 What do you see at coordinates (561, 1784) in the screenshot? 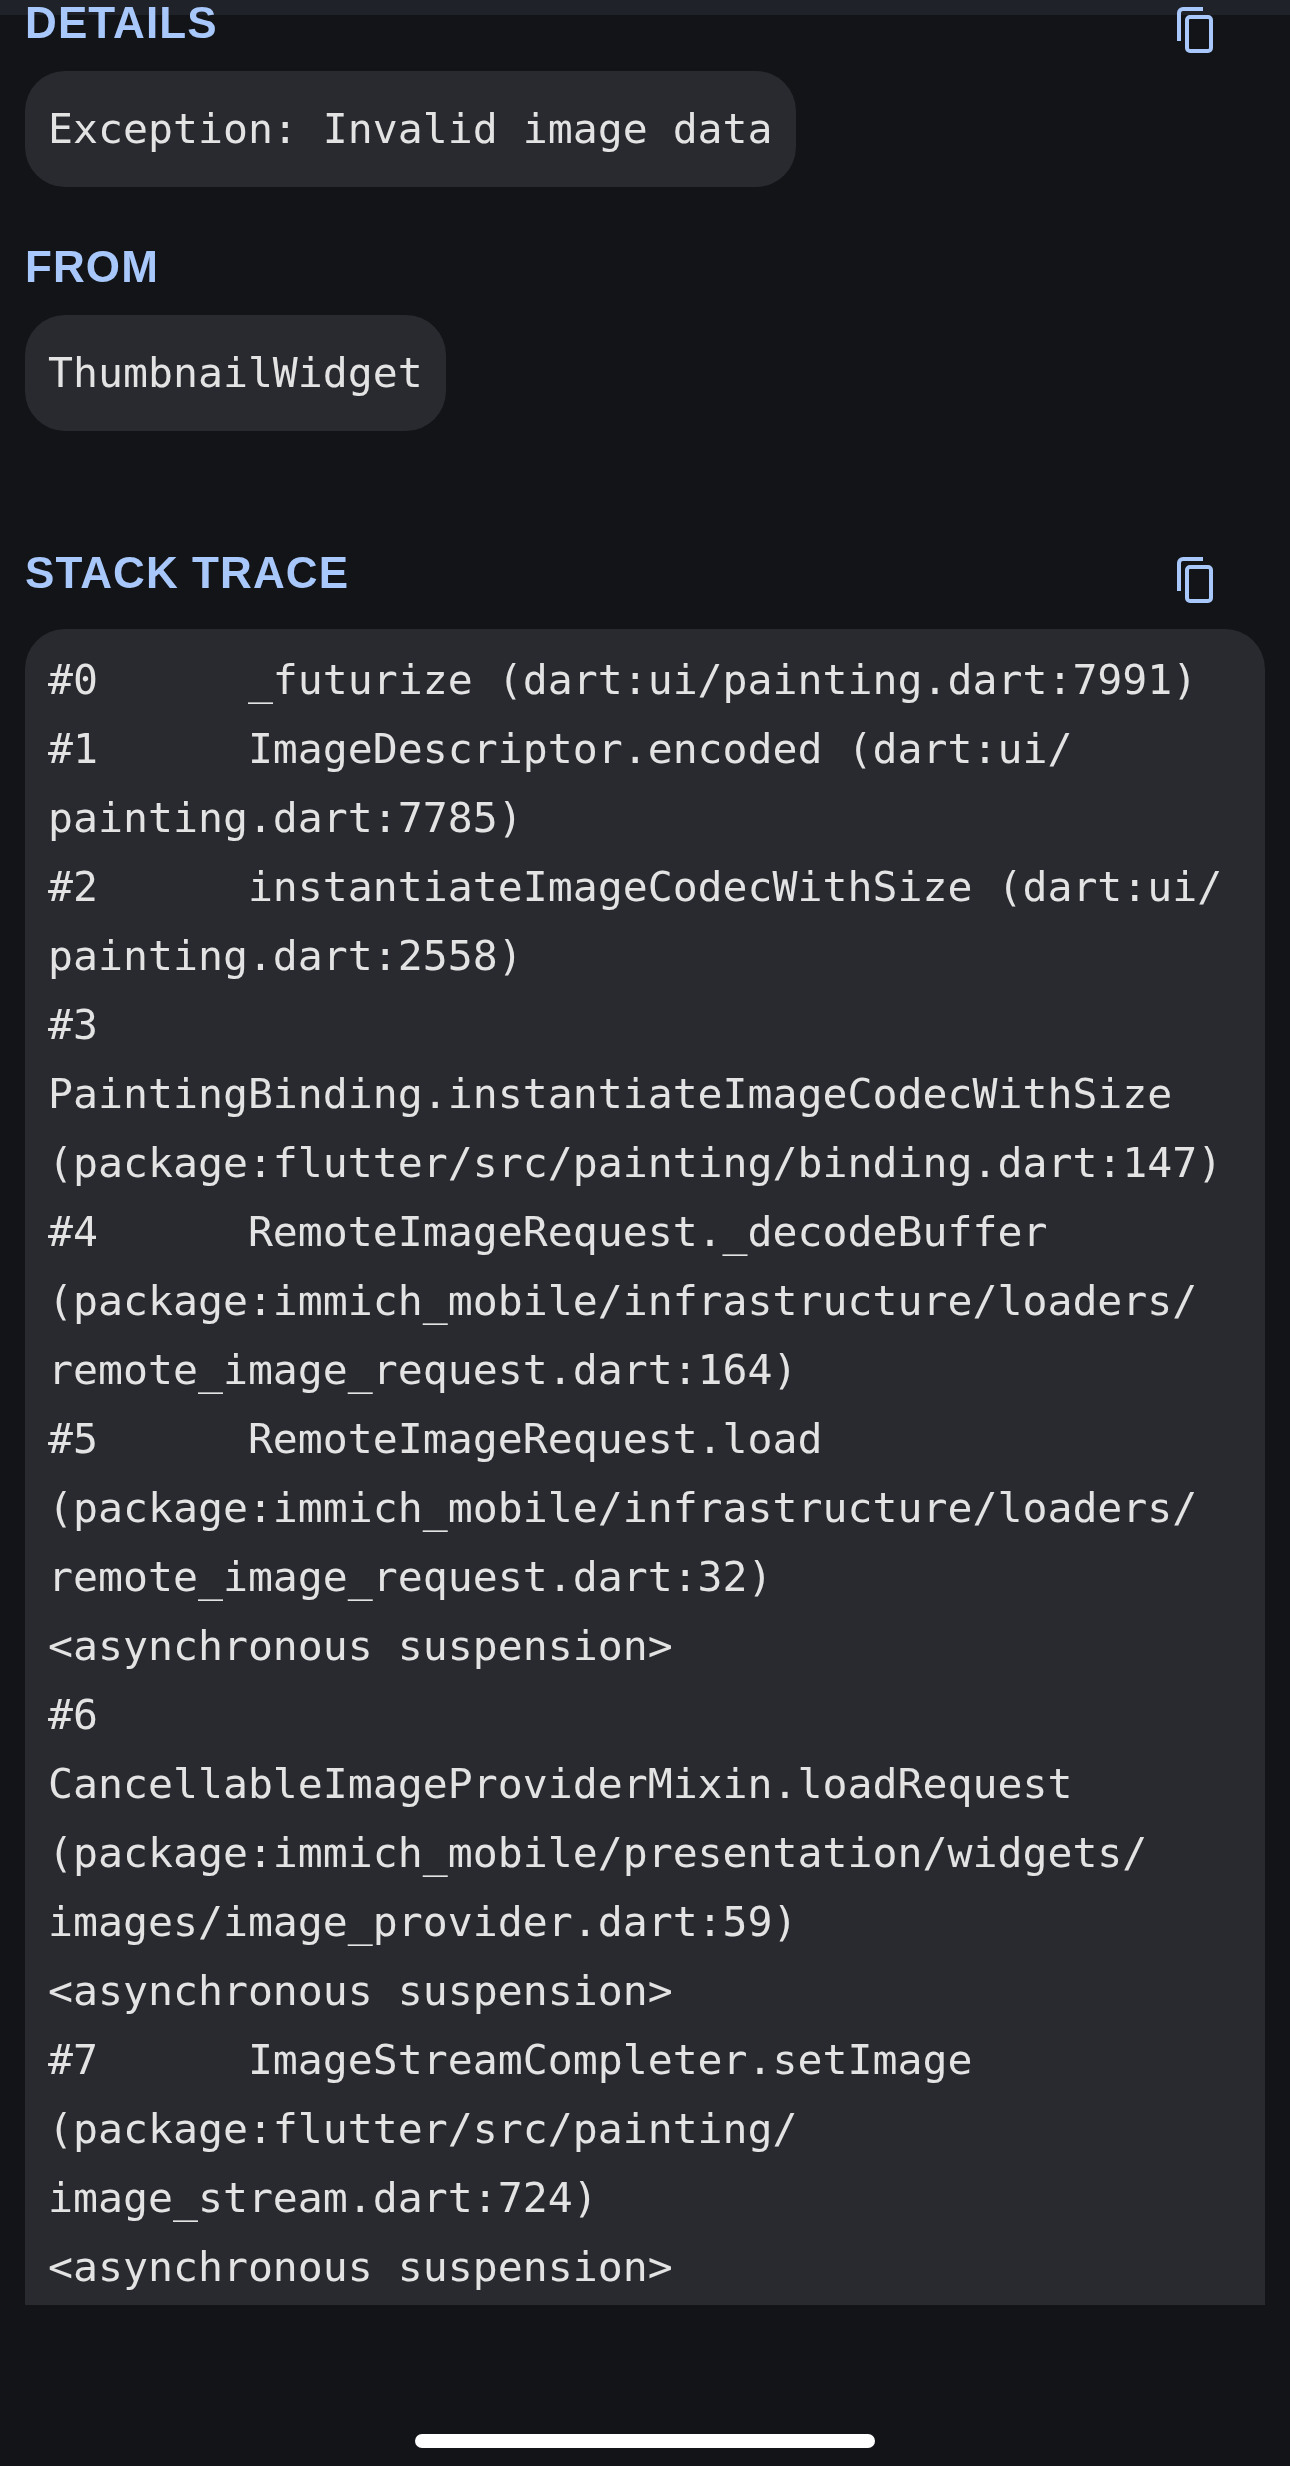
I see `stack-trace-line: CancellableImageProviderMixin.loadRequest` at bounding box center [561, 1784].